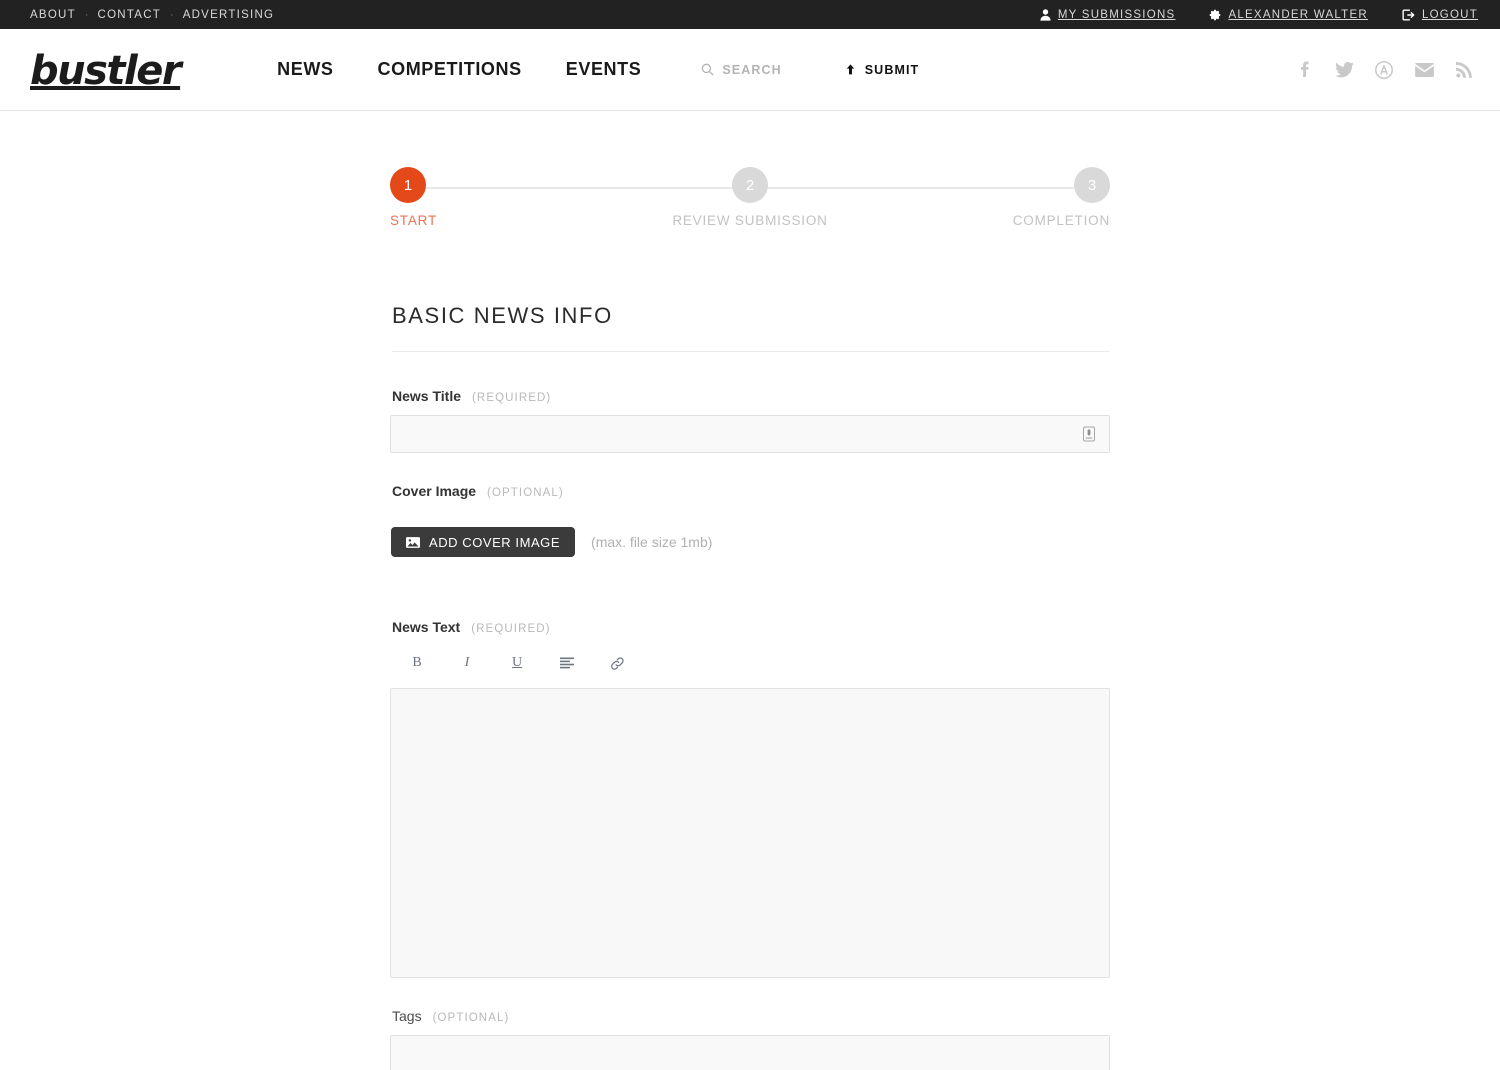 The image size is (1500, 1070). What do you see at coordinates (471, 1018) in the screenshot?
I see `tags-requirement: (OPTIONAL)` at bounding box center [471, 1018].